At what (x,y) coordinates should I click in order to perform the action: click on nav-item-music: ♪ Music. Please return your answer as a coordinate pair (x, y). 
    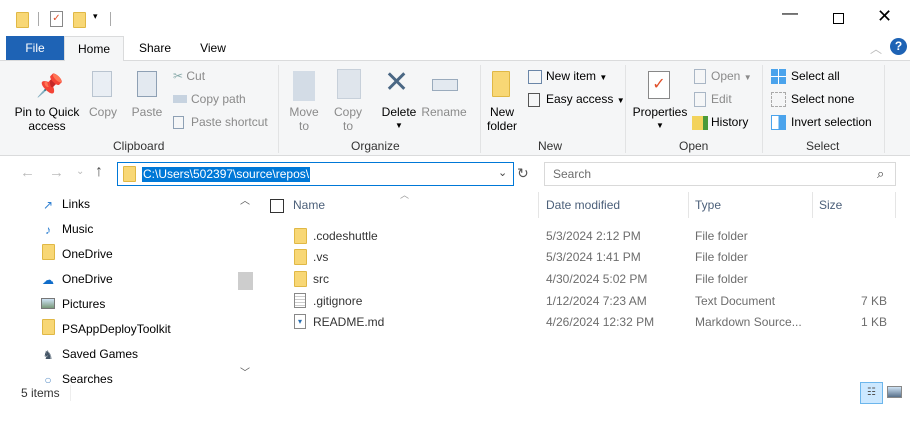
    Looking at the image, I should click on (66, 229).